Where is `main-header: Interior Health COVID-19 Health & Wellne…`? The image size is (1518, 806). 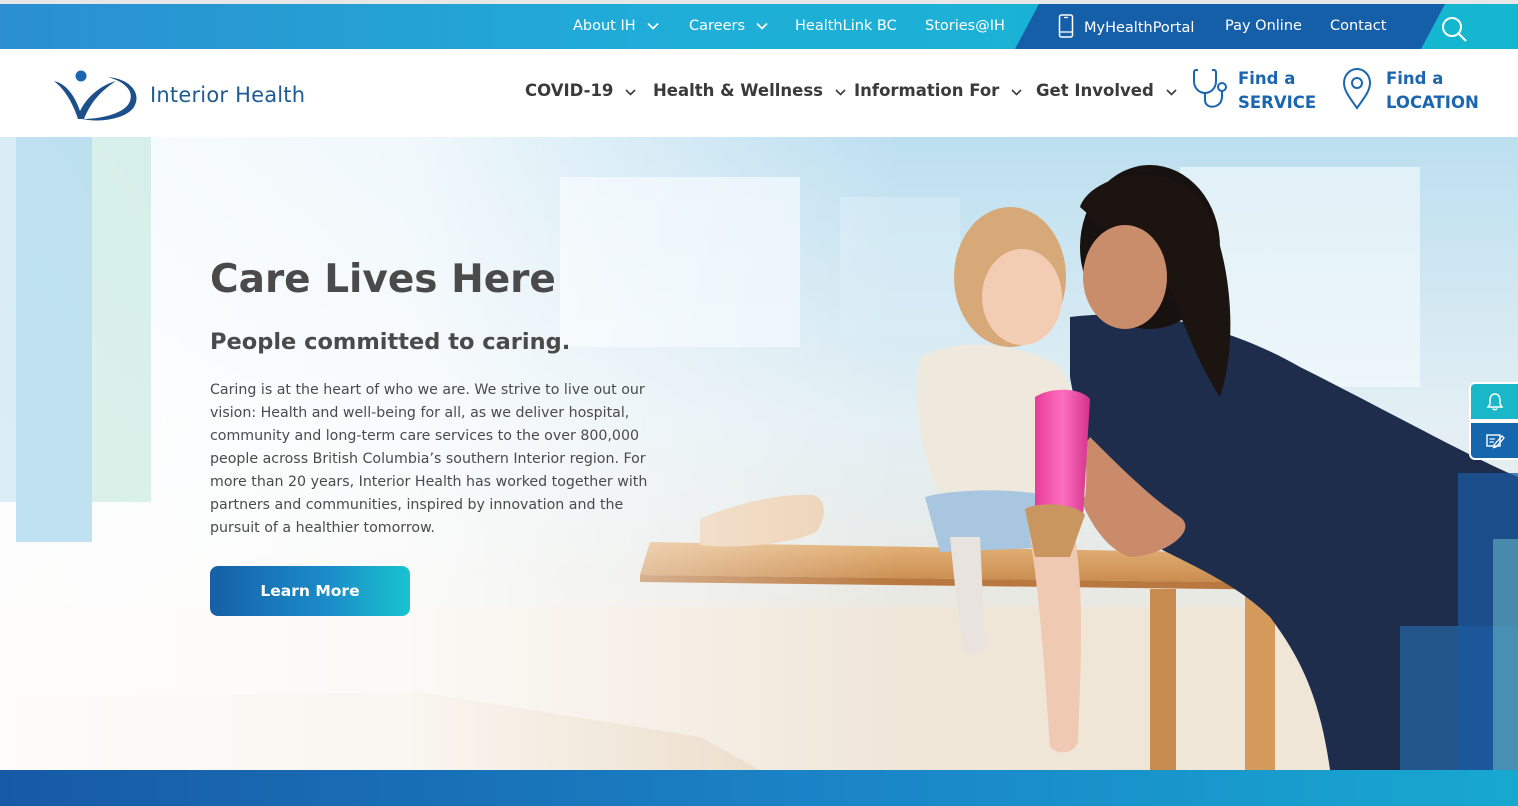
main-header: Interior Health COVID-19 Health & Wellne… is located at coordinates (759, 93).